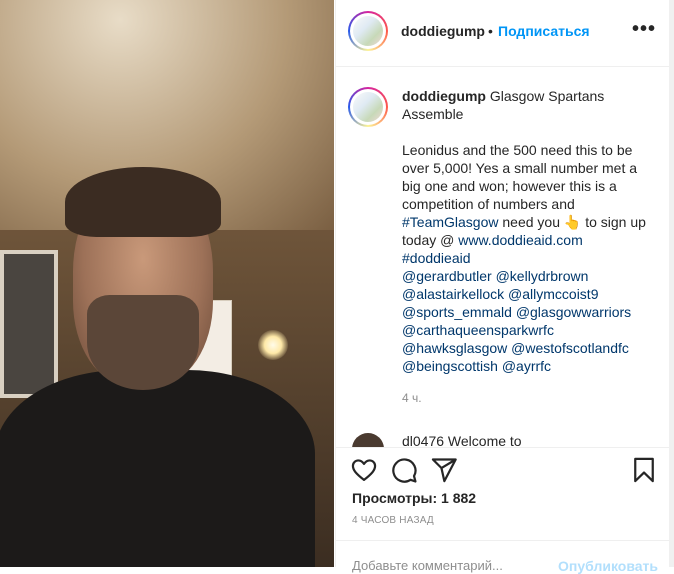 This screenshot has width=674, height=574. What do you see at coordinates (553, 294) in the screenshot?
I see `mention-link: @allymccoist9` at bounding box center [553, 294].